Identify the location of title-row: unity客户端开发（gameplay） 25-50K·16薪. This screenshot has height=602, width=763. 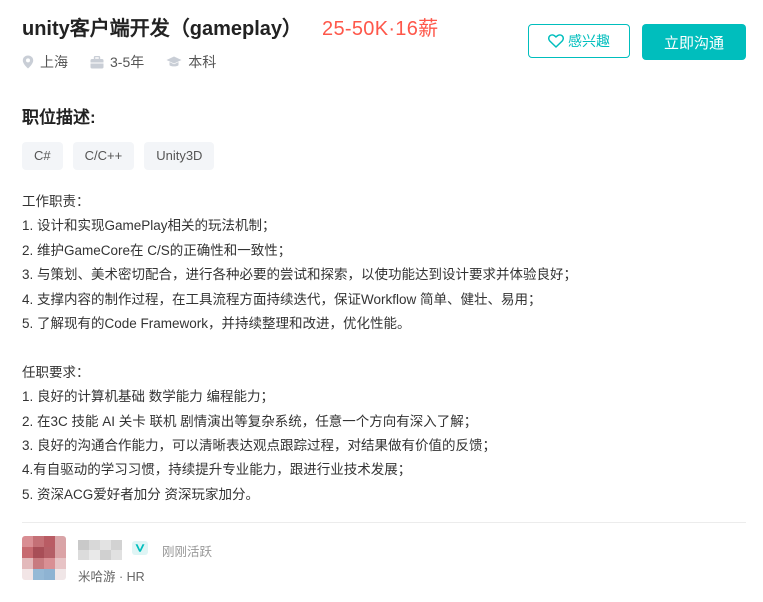
(384, 26).